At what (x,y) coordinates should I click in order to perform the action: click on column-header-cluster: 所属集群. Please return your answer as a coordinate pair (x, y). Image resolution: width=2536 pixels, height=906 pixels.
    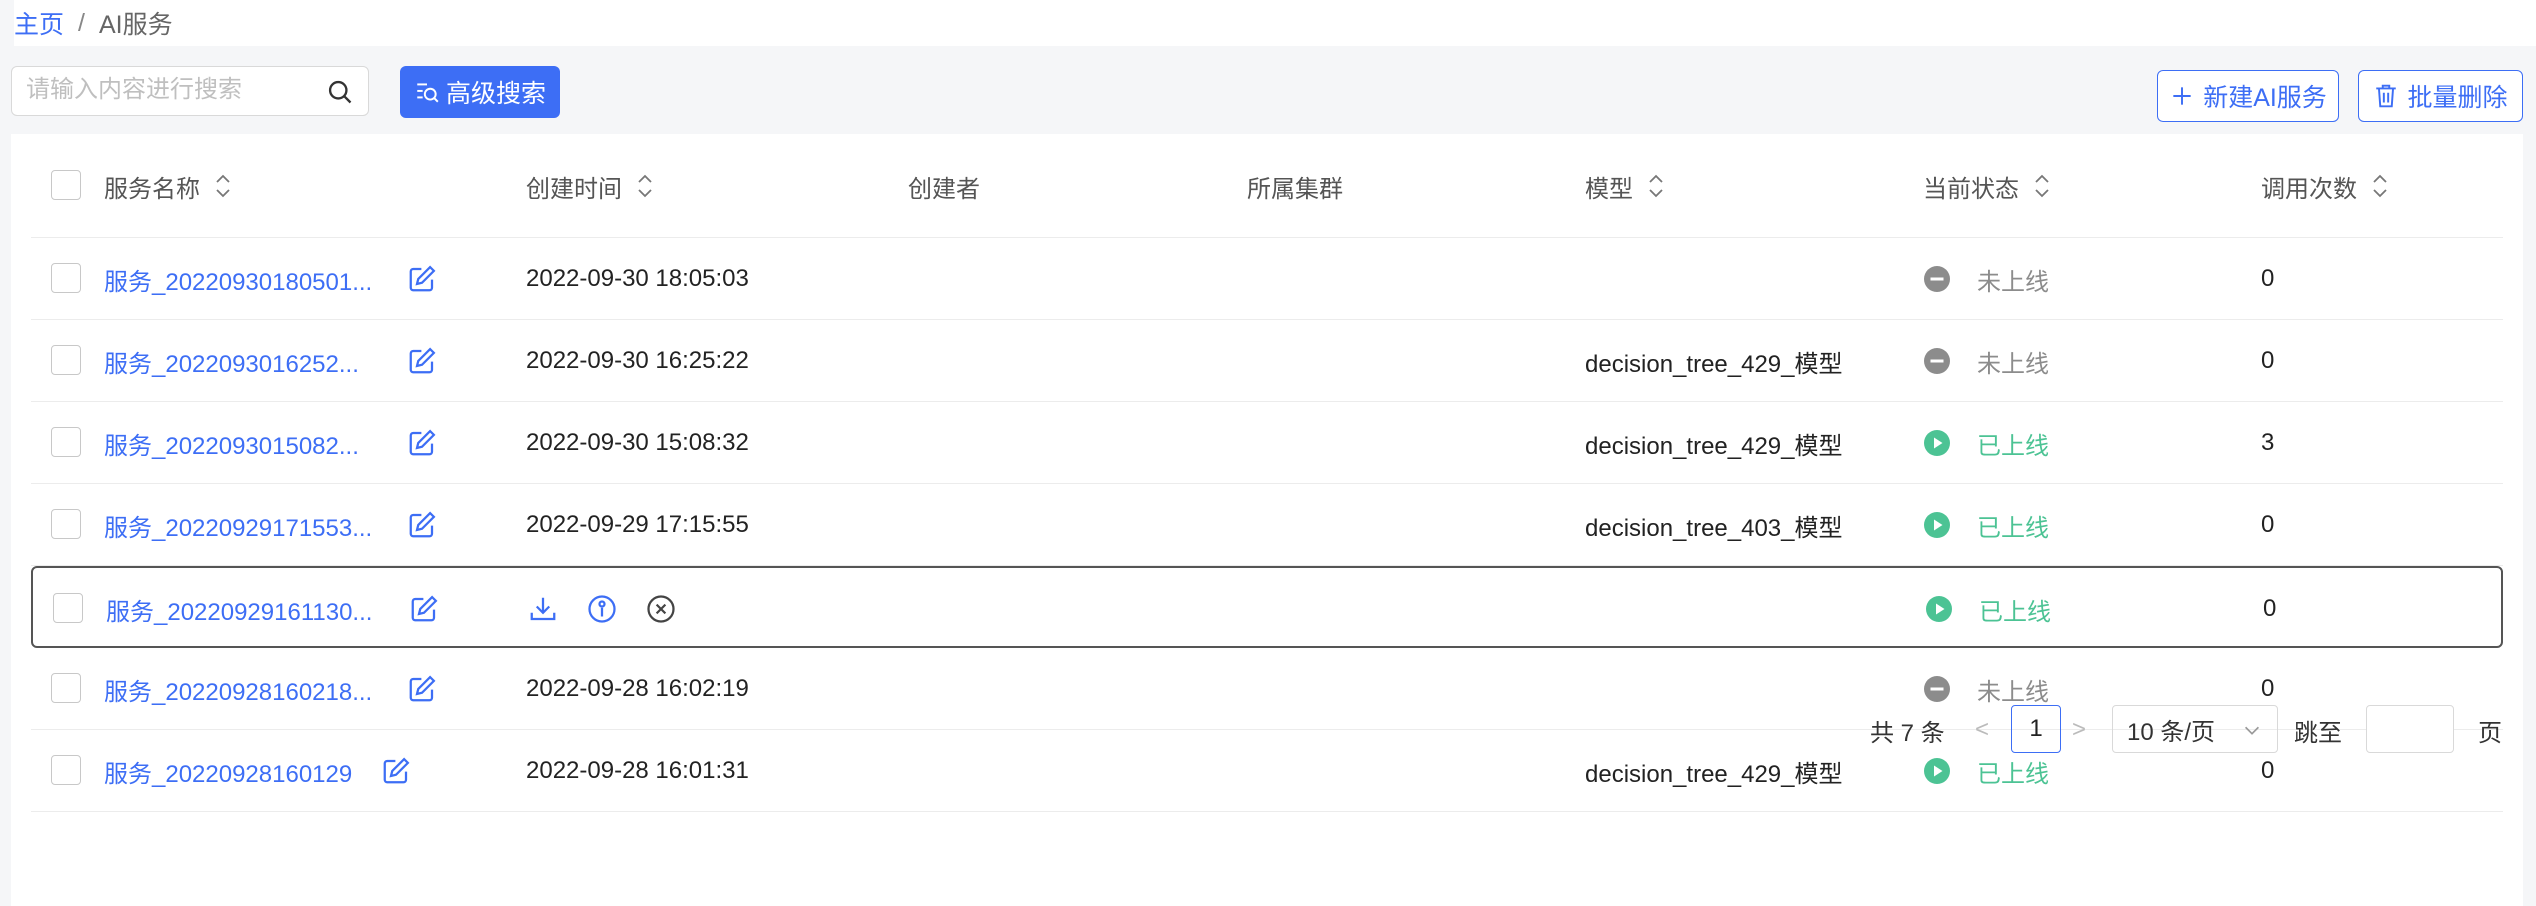
    Looking at the image, I should click on (1295, 186).